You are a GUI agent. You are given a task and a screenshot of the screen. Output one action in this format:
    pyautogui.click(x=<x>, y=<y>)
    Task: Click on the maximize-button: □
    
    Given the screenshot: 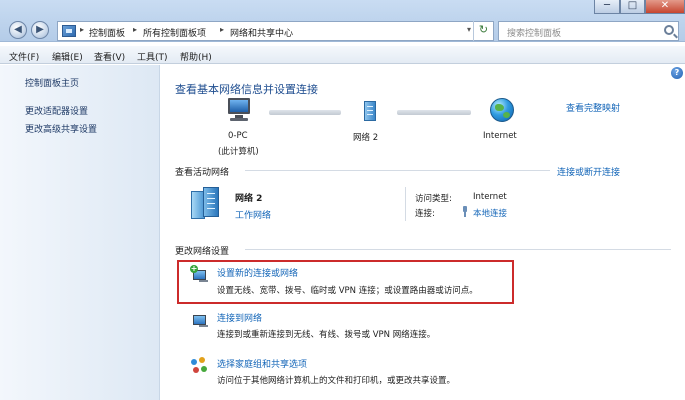 What is the action you would take?
    pyautogui.click(x=632, y=7)
    